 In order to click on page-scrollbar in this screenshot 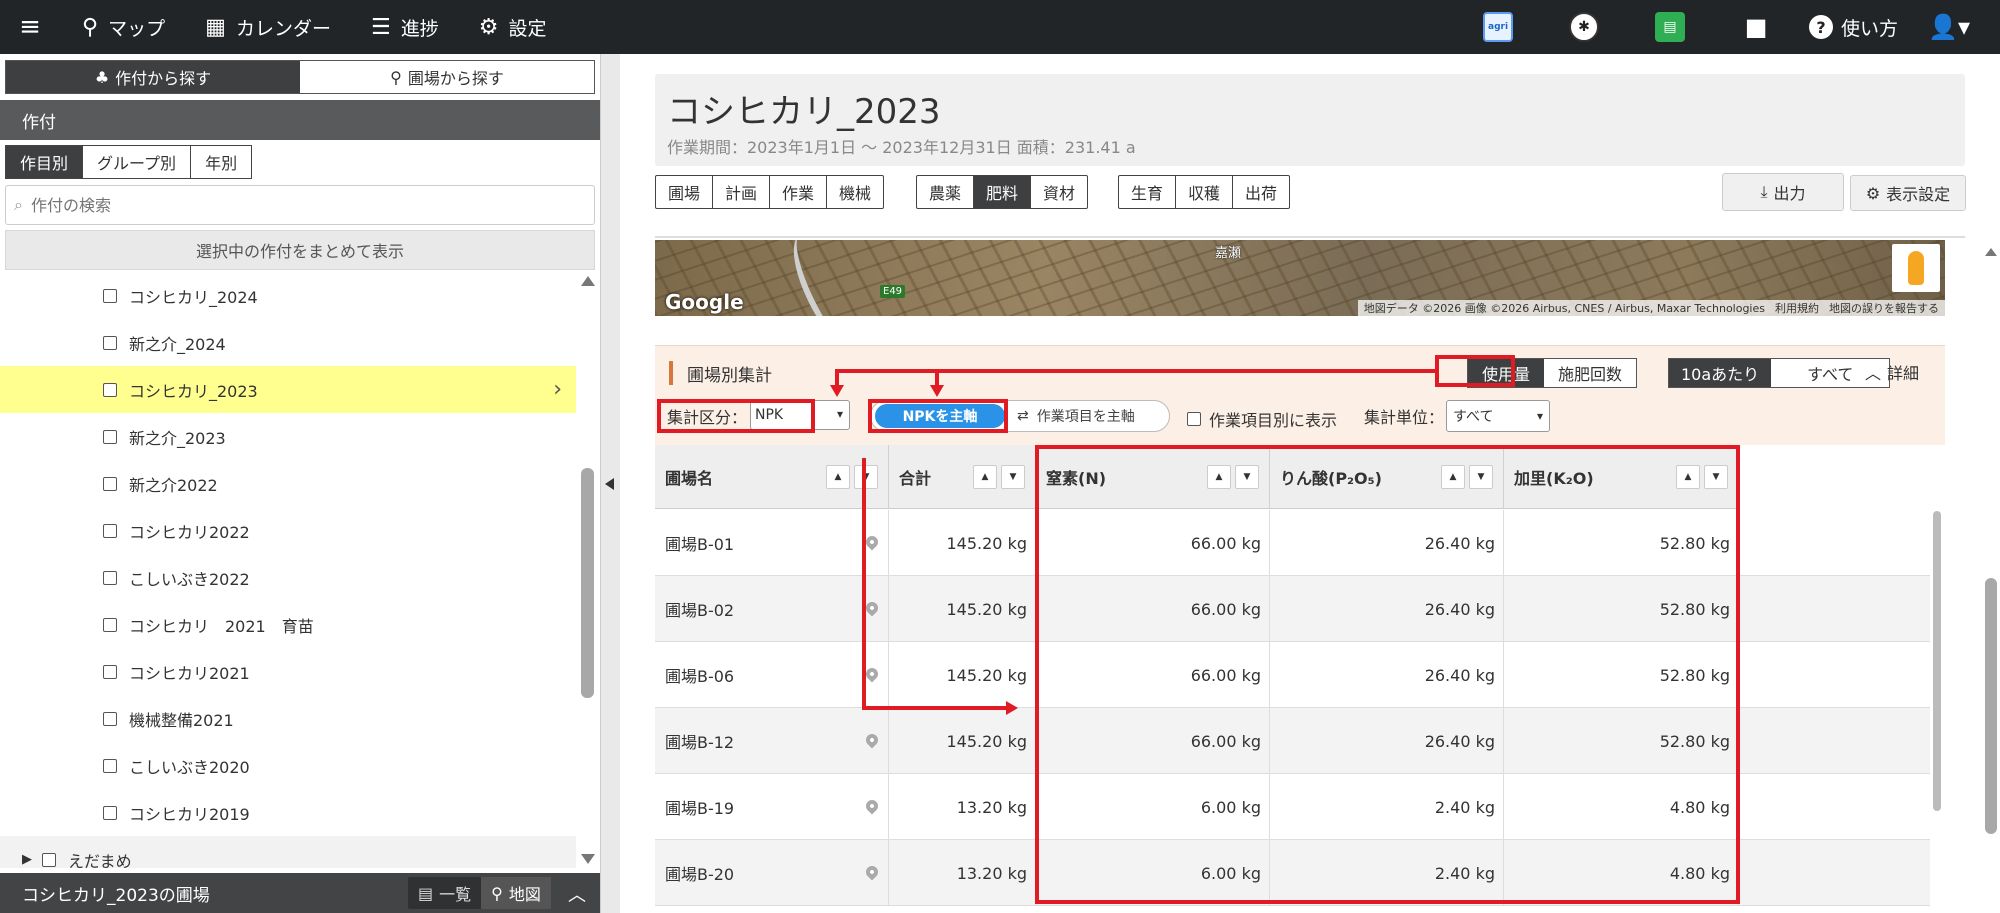, I will do `click(1991, 575)`.